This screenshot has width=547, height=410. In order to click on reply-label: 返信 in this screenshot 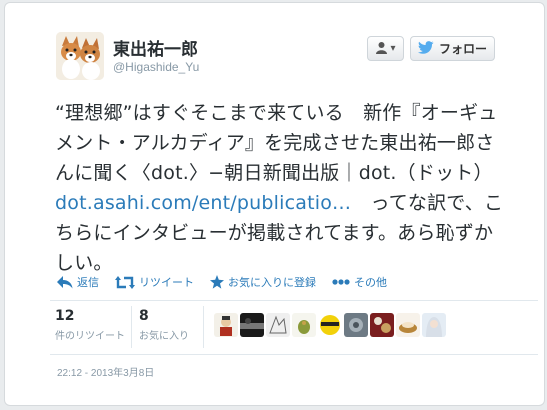, I will do `click(88, 282)`.